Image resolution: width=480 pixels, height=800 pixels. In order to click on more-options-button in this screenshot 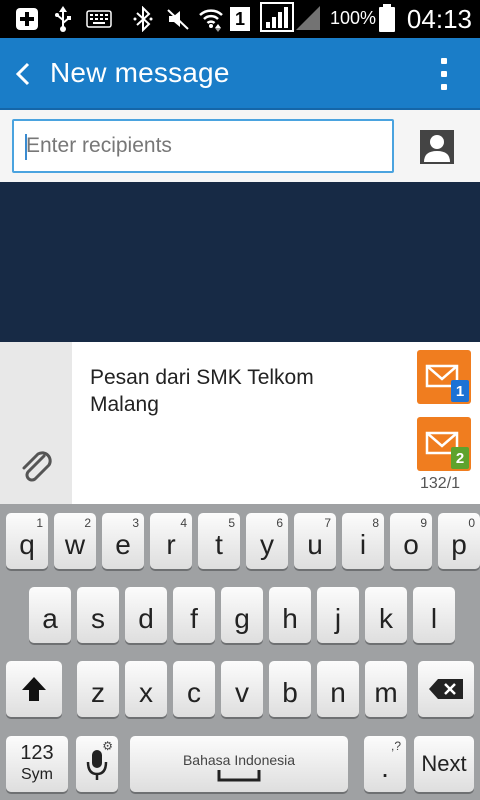, I will do `click(444, 75)`.